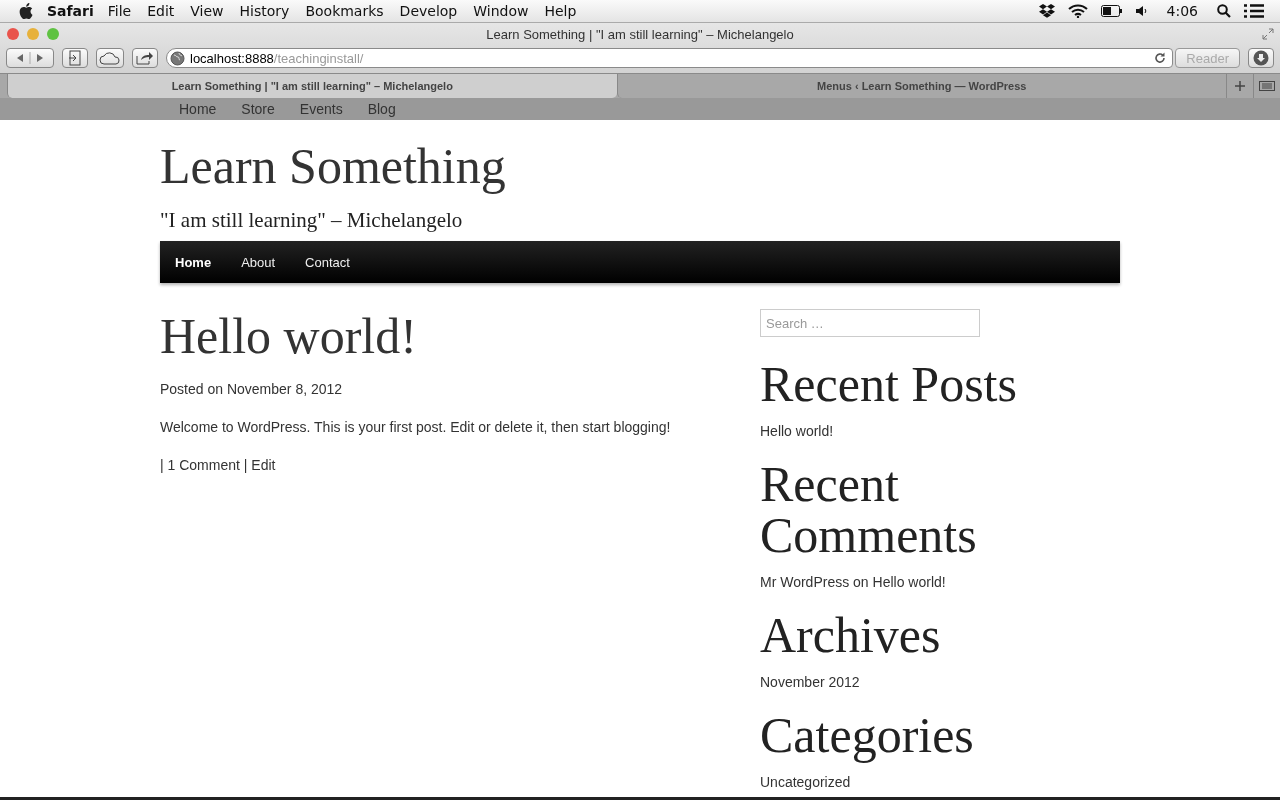  Describe the element at coordinates (193, 262) in the screenshot. I see `nav-item: Home` at that location.